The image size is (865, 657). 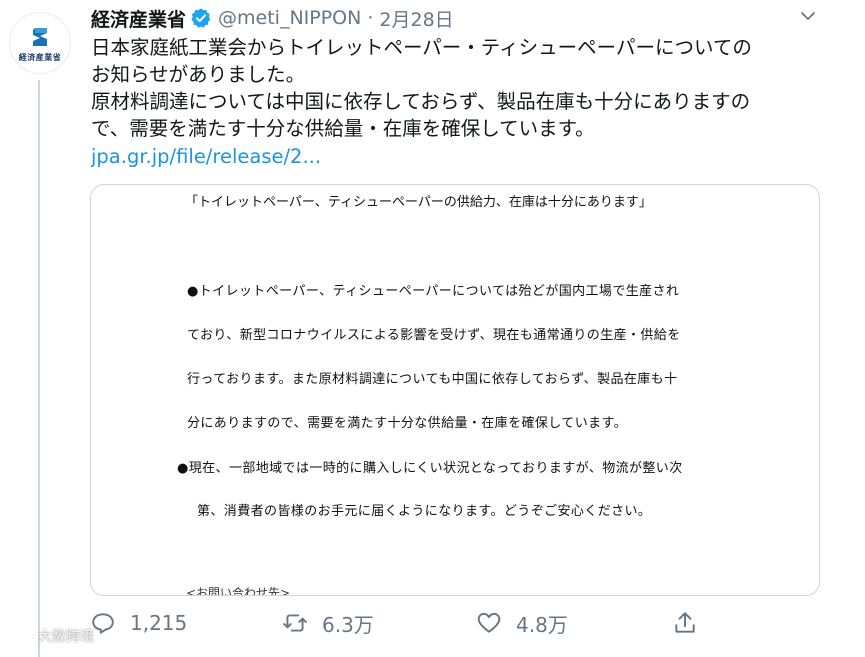 What do you see at coordinates (40, 36) in the screenshot?
I see `meti-logo-icon` at bounding box center [40, 36].